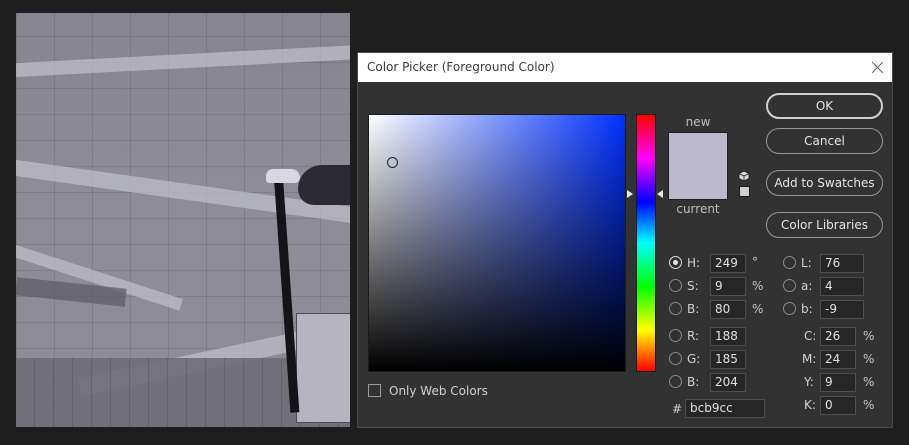  Describe the element at coordinates (755, 262) in the screenshot. I see `unit-h: °` at that location.